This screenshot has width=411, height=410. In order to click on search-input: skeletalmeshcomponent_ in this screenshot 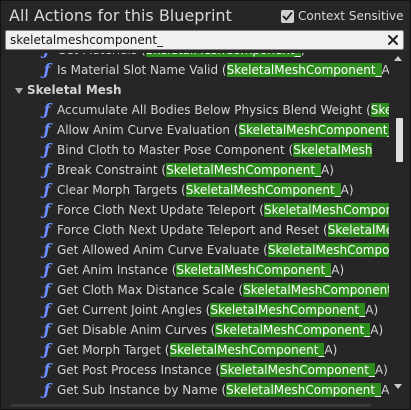, I will do `click(204, 40)`.